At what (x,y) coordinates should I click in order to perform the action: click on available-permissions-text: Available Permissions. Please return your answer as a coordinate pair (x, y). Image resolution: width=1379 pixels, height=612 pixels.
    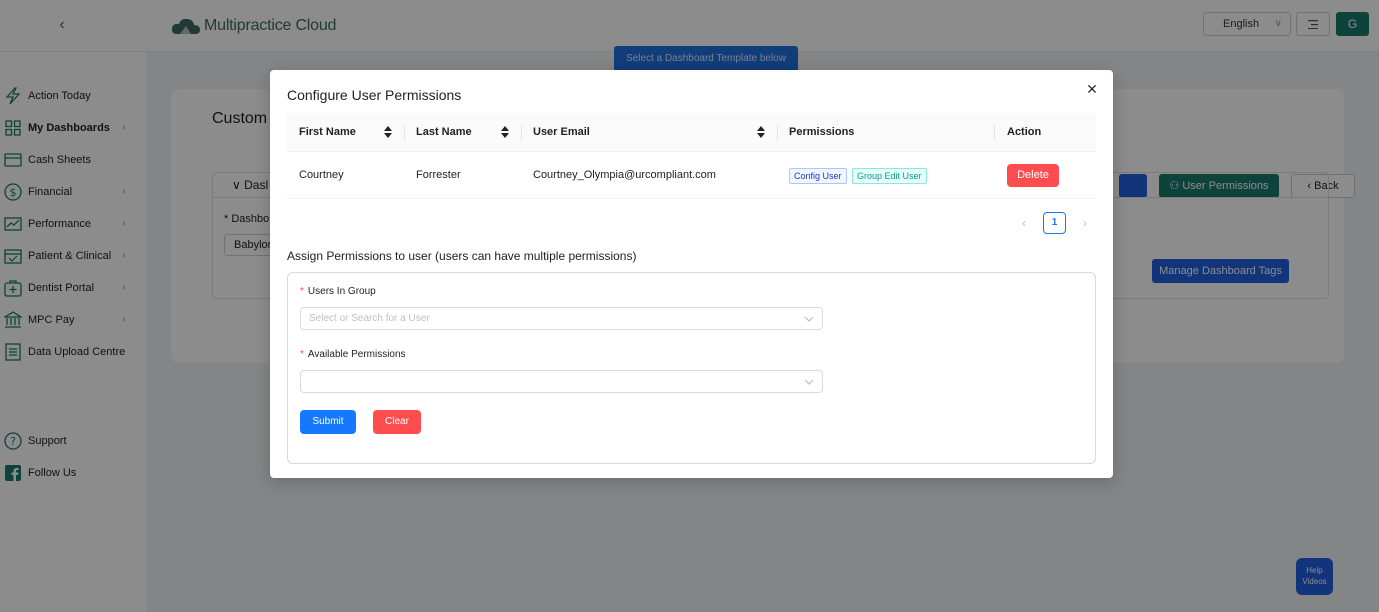
    Looking at the image, I should click on (356, 354).